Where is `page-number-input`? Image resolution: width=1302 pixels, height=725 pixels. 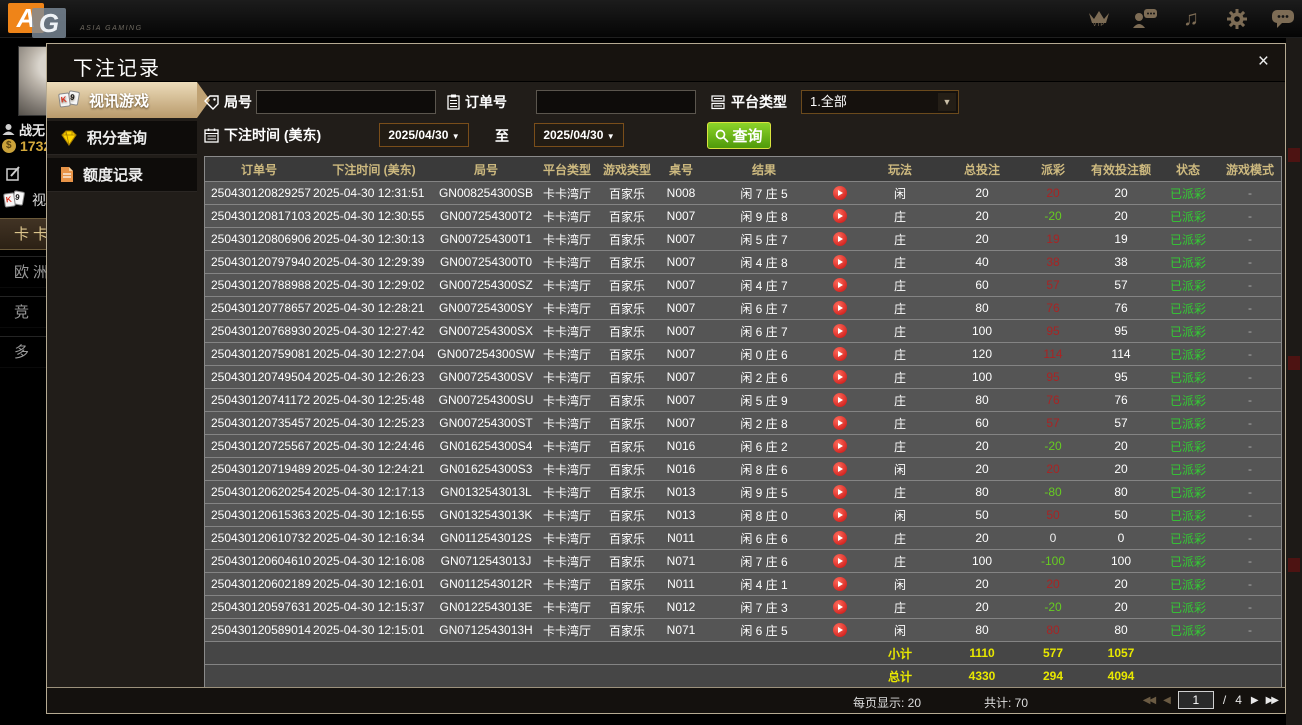
page-number-input is located at coordinates (1195, 700).